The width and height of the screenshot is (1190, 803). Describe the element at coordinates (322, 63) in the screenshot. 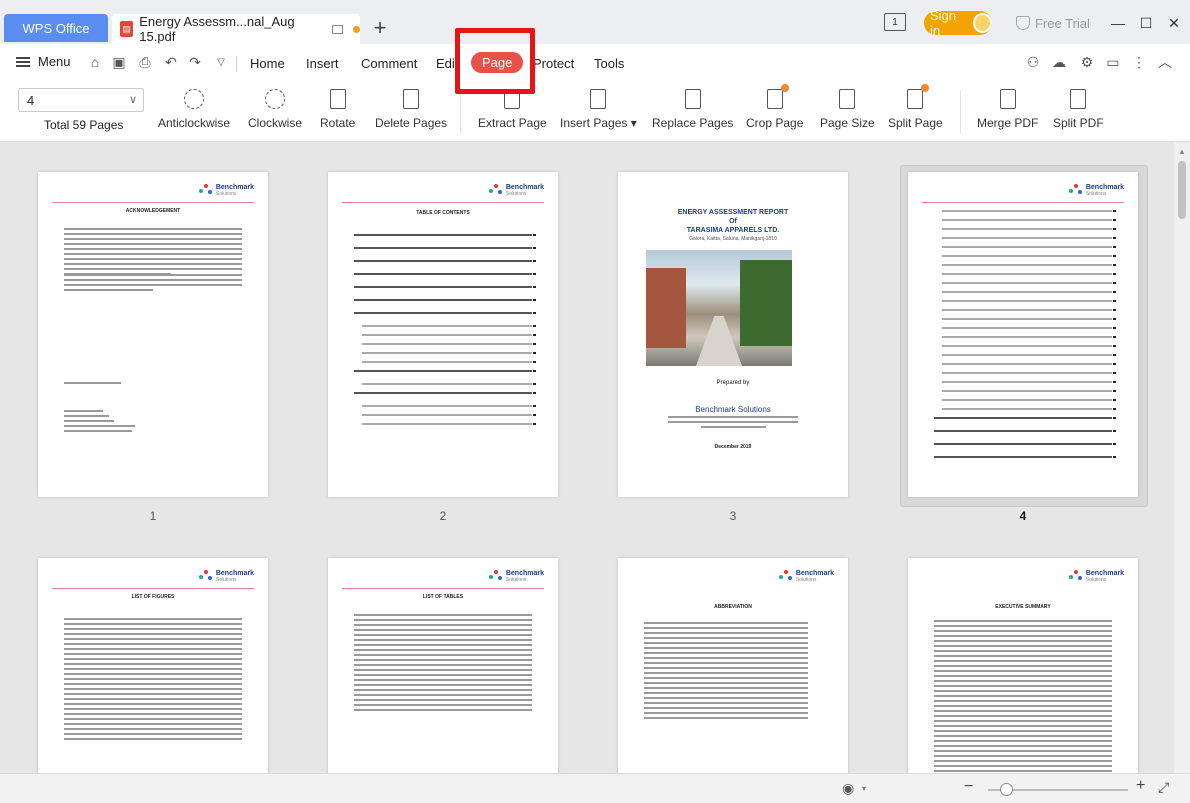

I see `tab-insert: Insert` at that location.